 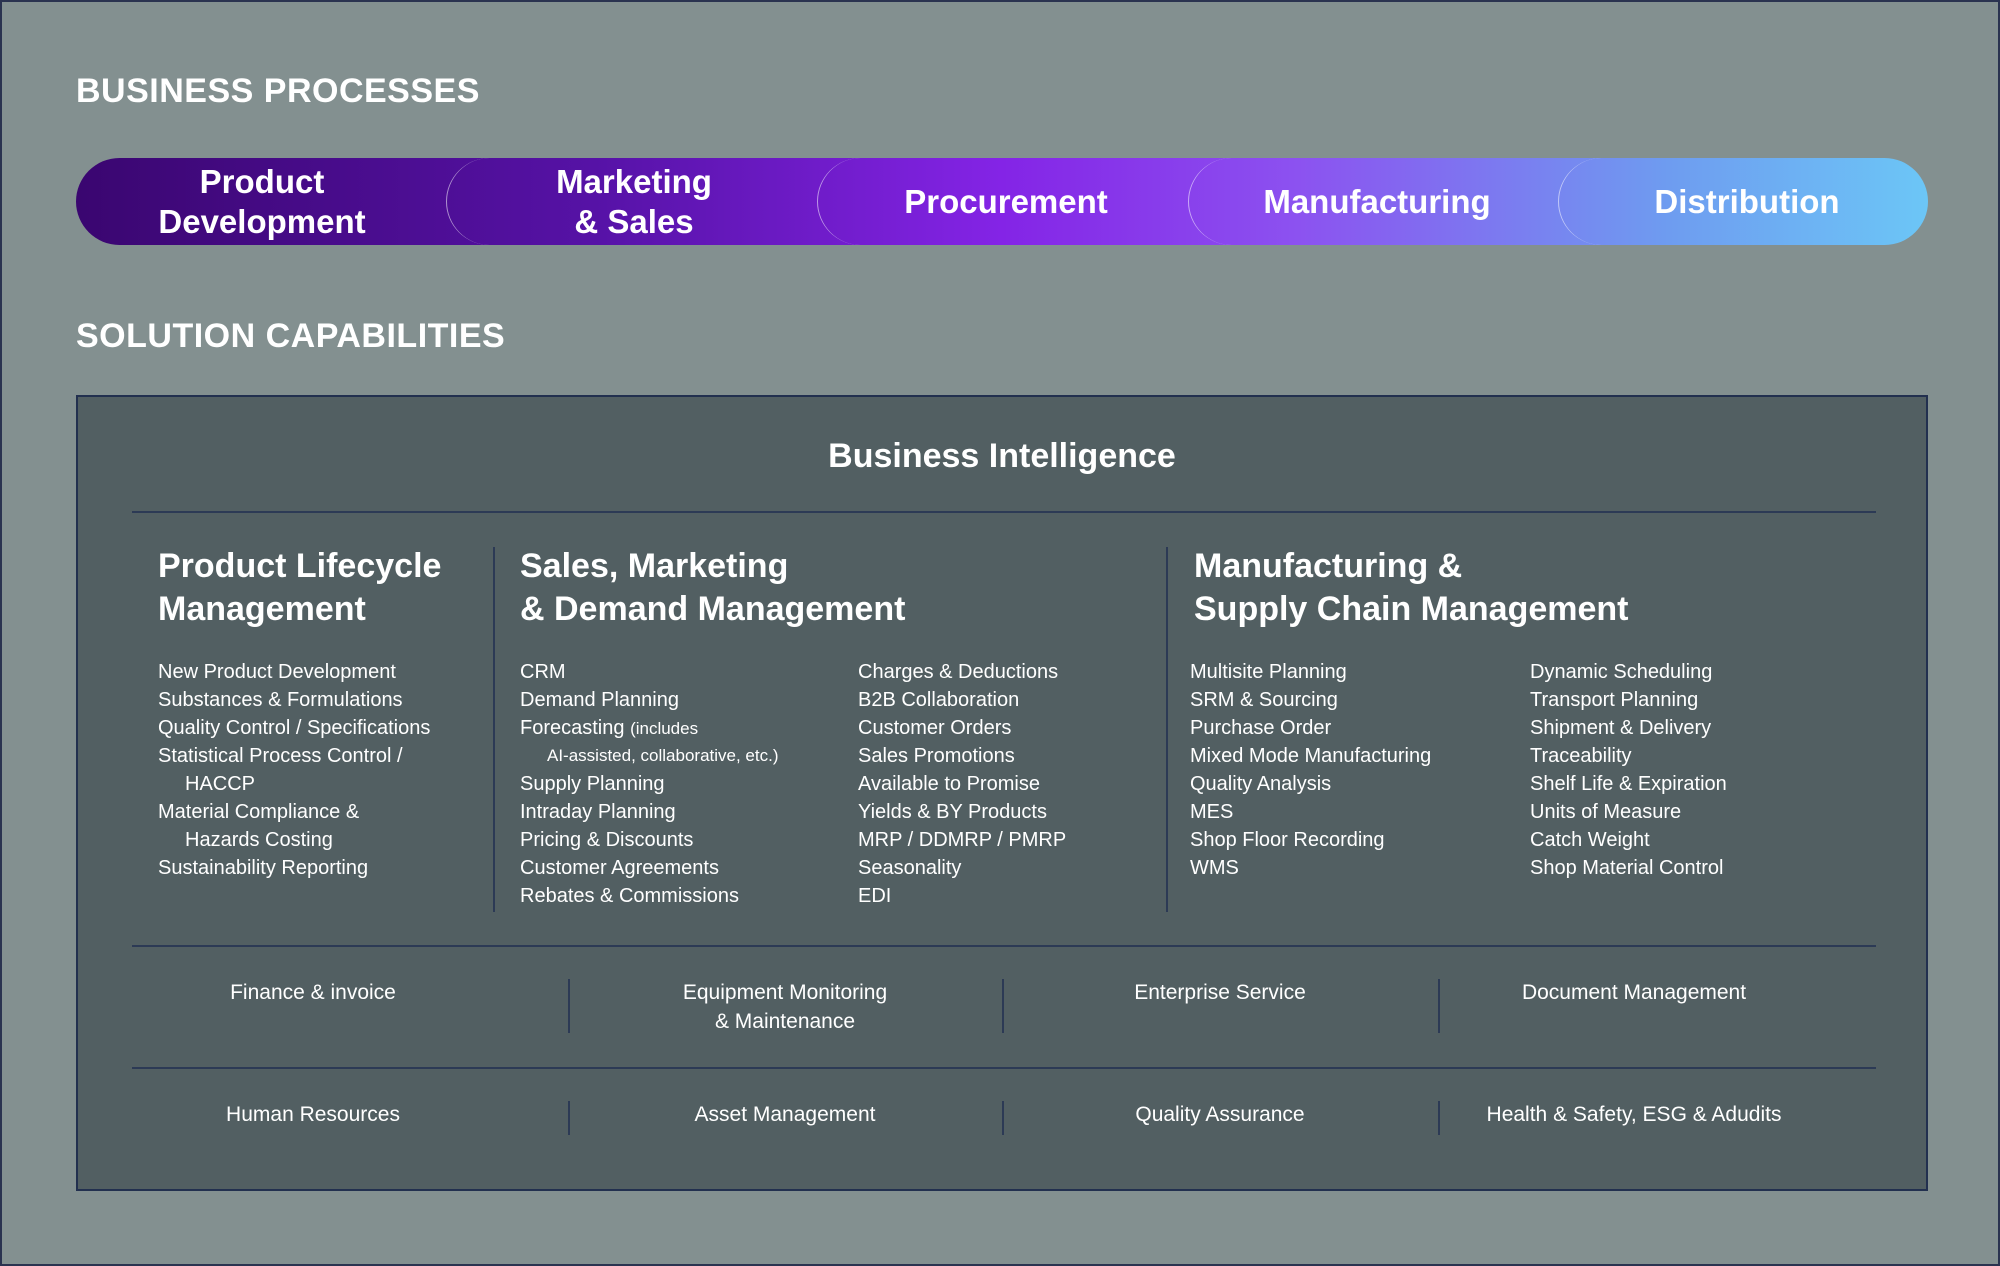 What do you see at coordinates (291, 336) in the screenshot?
I see `solution-capabilities-heading: SOLUTION CAPABILITIES` at bounding box center [291, 336].